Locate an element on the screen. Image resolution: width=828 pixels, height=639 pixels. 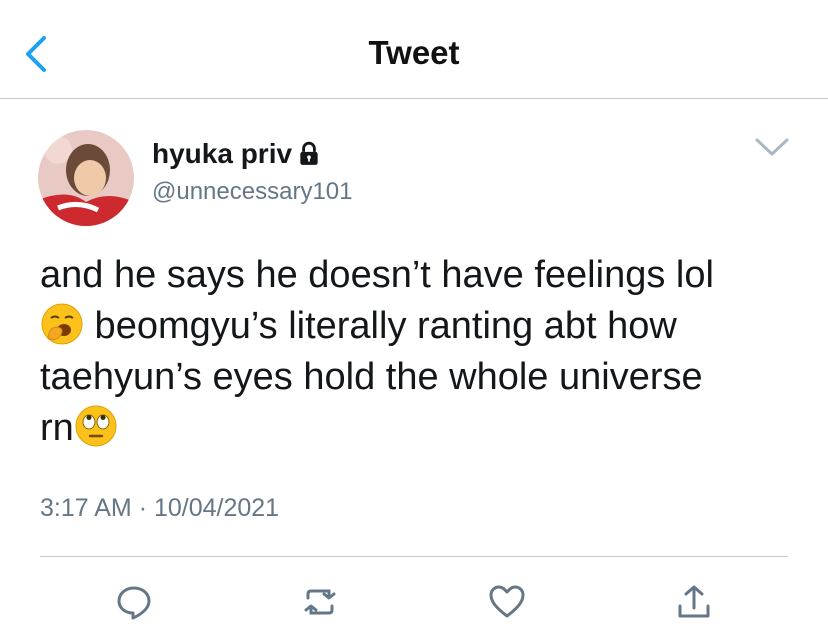
avatar is located at coordinates (86, 178).